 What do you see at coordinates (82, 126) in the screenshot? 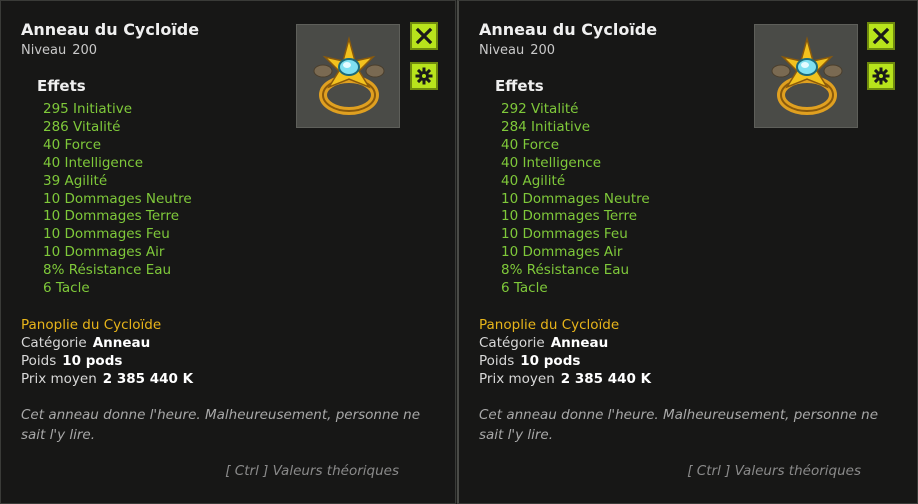
I see `effect-line: 286 Vitalité` at bounding box center [82, 126].